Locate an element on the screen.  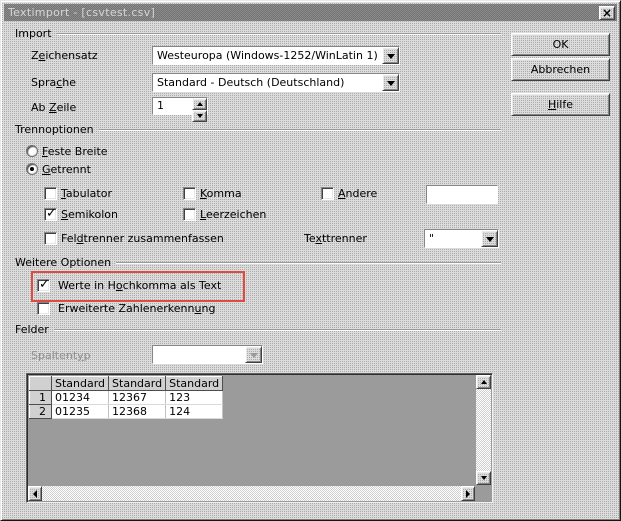
spin-down-button is located at coordinates (199, 116).